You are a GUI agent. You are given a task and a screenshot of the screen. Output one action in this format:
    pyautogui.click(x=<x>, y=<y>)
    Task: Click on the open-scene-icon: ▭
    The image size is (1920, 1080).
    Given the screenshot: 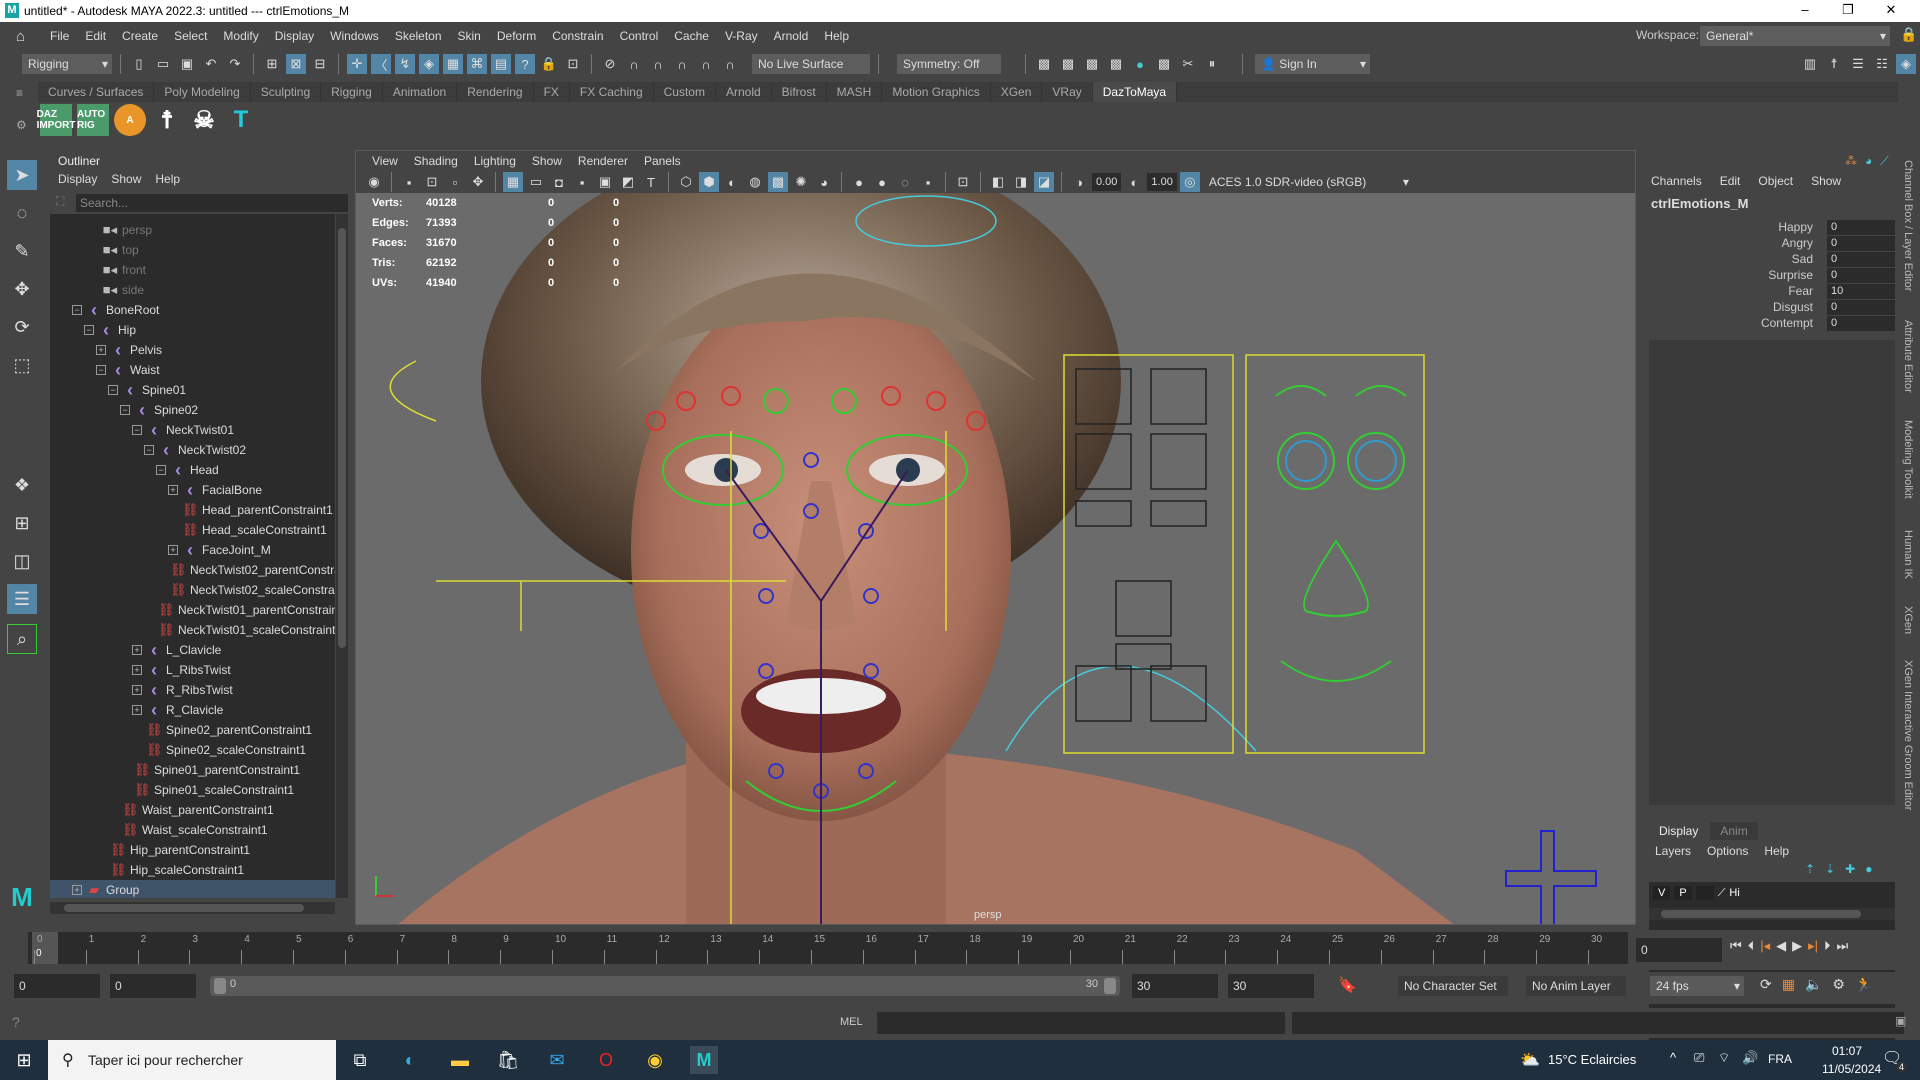 What is the action you would take?
    pyautogui.click(x=163, y=64)
    